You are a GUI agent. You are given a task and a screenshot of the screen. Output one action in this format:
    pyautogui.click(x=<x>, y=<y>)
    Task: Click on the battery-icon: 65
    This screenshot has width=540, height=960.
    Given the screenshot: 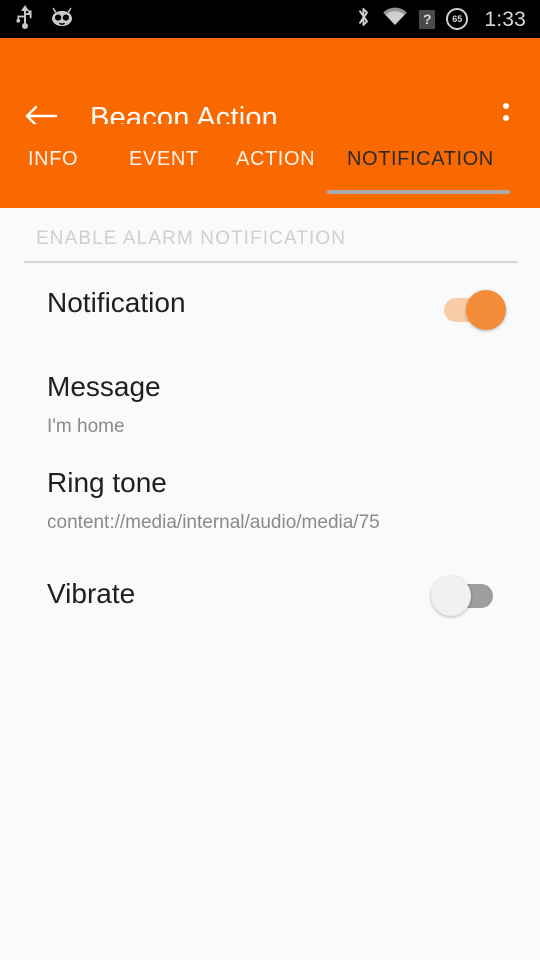 What is the action you would take?
    pyautogui.click(x=457, y=19)
    